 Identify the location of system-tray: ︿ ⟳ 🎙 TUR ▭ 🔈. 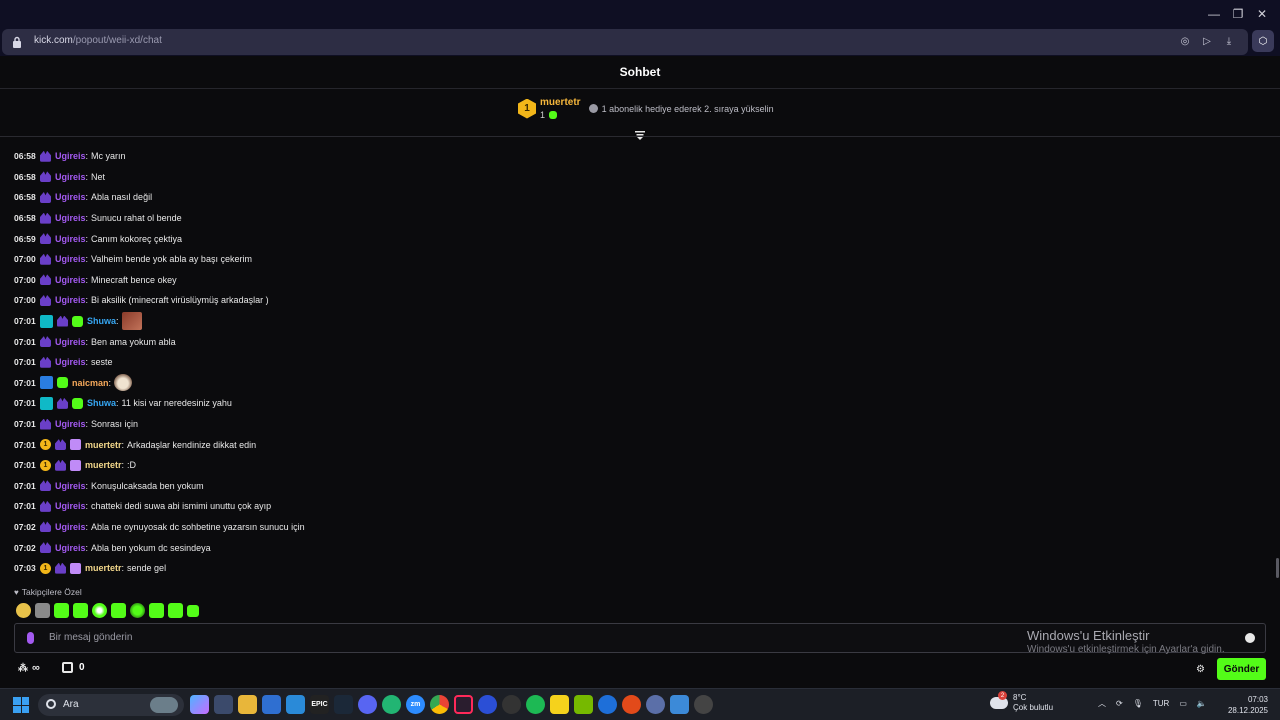
(1152, 703).